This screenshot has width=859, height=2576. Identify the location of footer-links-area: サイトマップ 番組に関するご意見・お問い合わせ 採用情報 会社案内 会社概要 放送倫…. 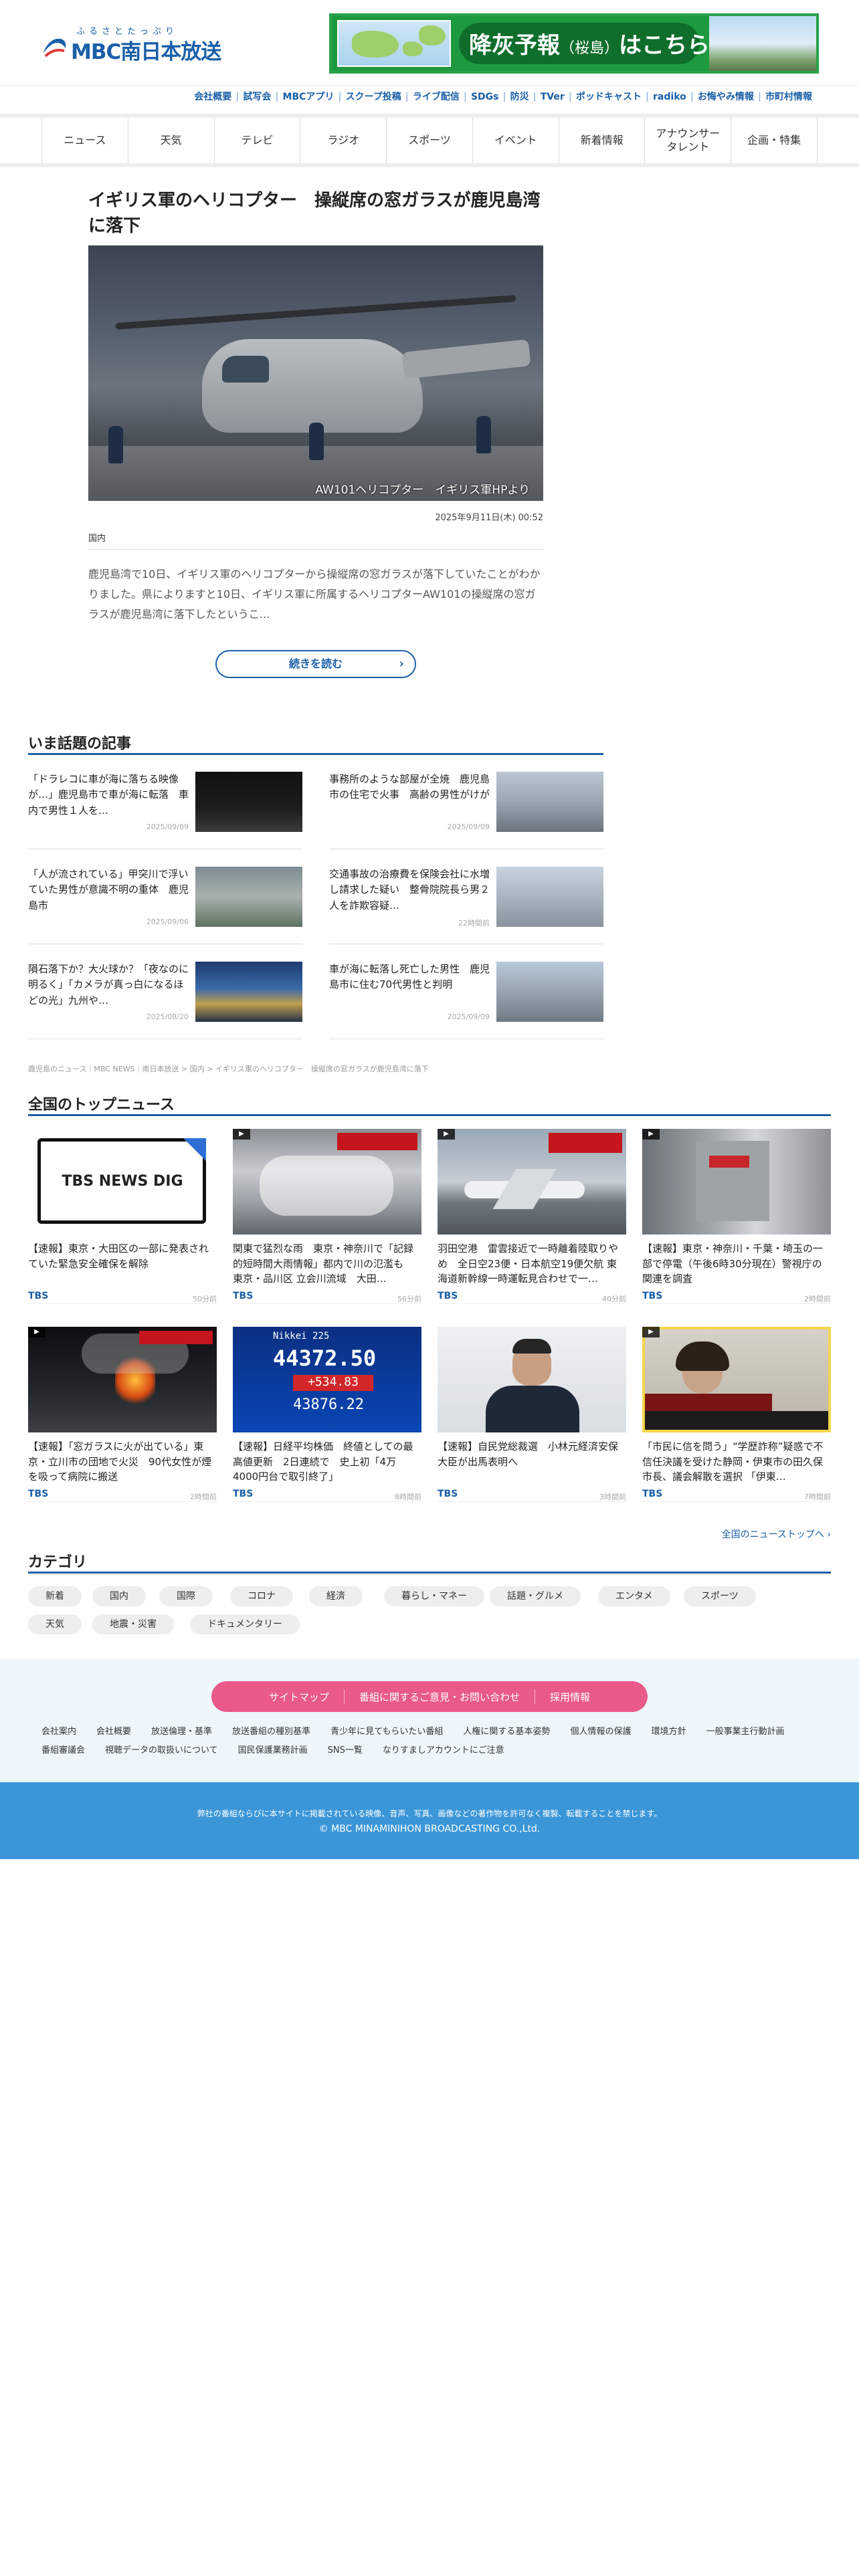
(429, 1720).